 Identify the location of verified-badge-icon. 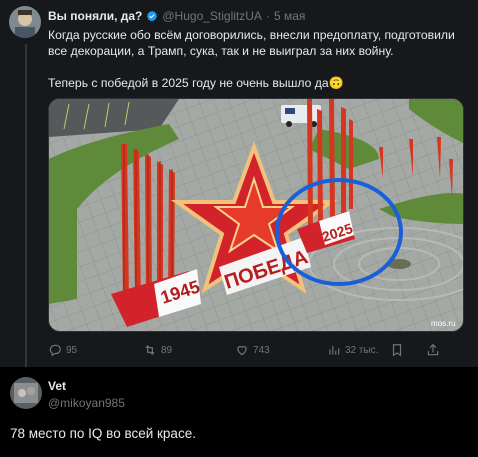
(152, 16).